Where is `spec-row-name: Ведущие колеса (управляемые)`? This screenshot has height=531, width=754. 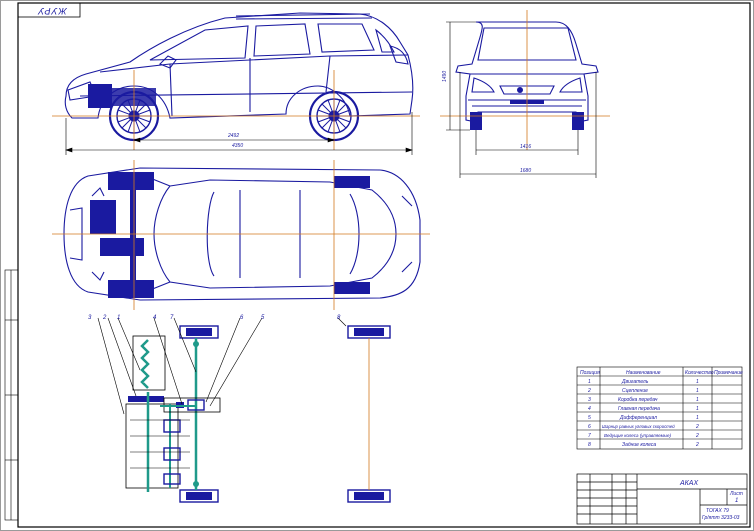 spec-row-name: Ведущие колеса (управляемые) is located at coordinates (637, 435).